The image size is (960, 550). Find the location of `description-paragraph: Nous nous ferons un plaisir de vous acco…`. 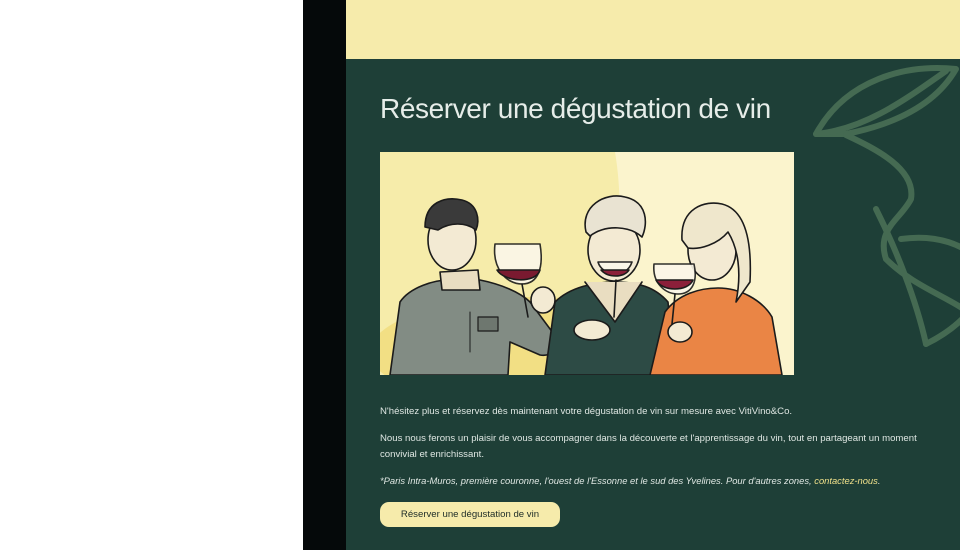

description-paragraph: Nous nous ferons un plaisir de vous acco… is located at coordinates (648, 446).